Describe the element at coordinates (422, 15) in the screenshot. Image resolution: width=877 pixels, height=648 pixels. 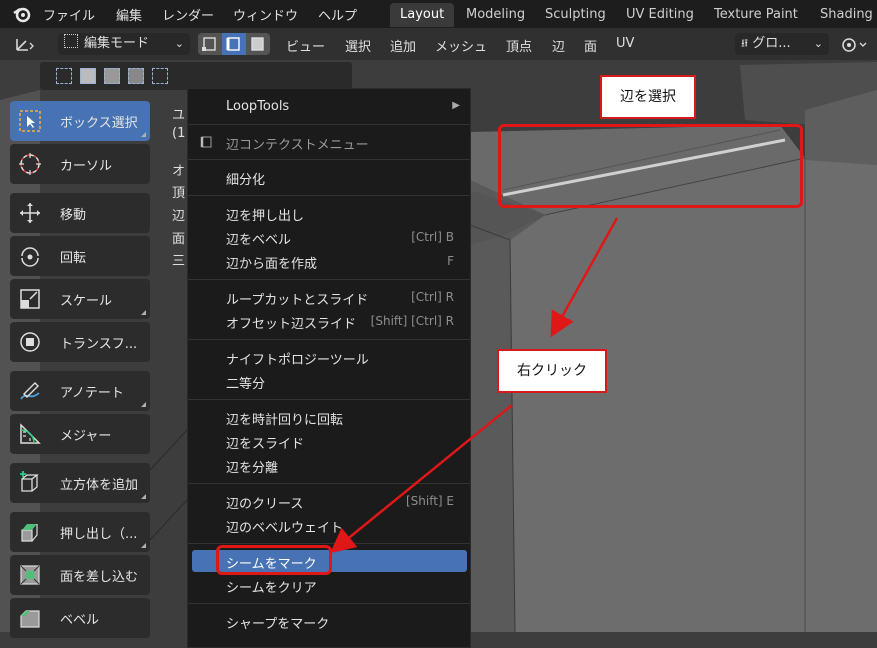
I see `tab-layout: Layout` at that location.